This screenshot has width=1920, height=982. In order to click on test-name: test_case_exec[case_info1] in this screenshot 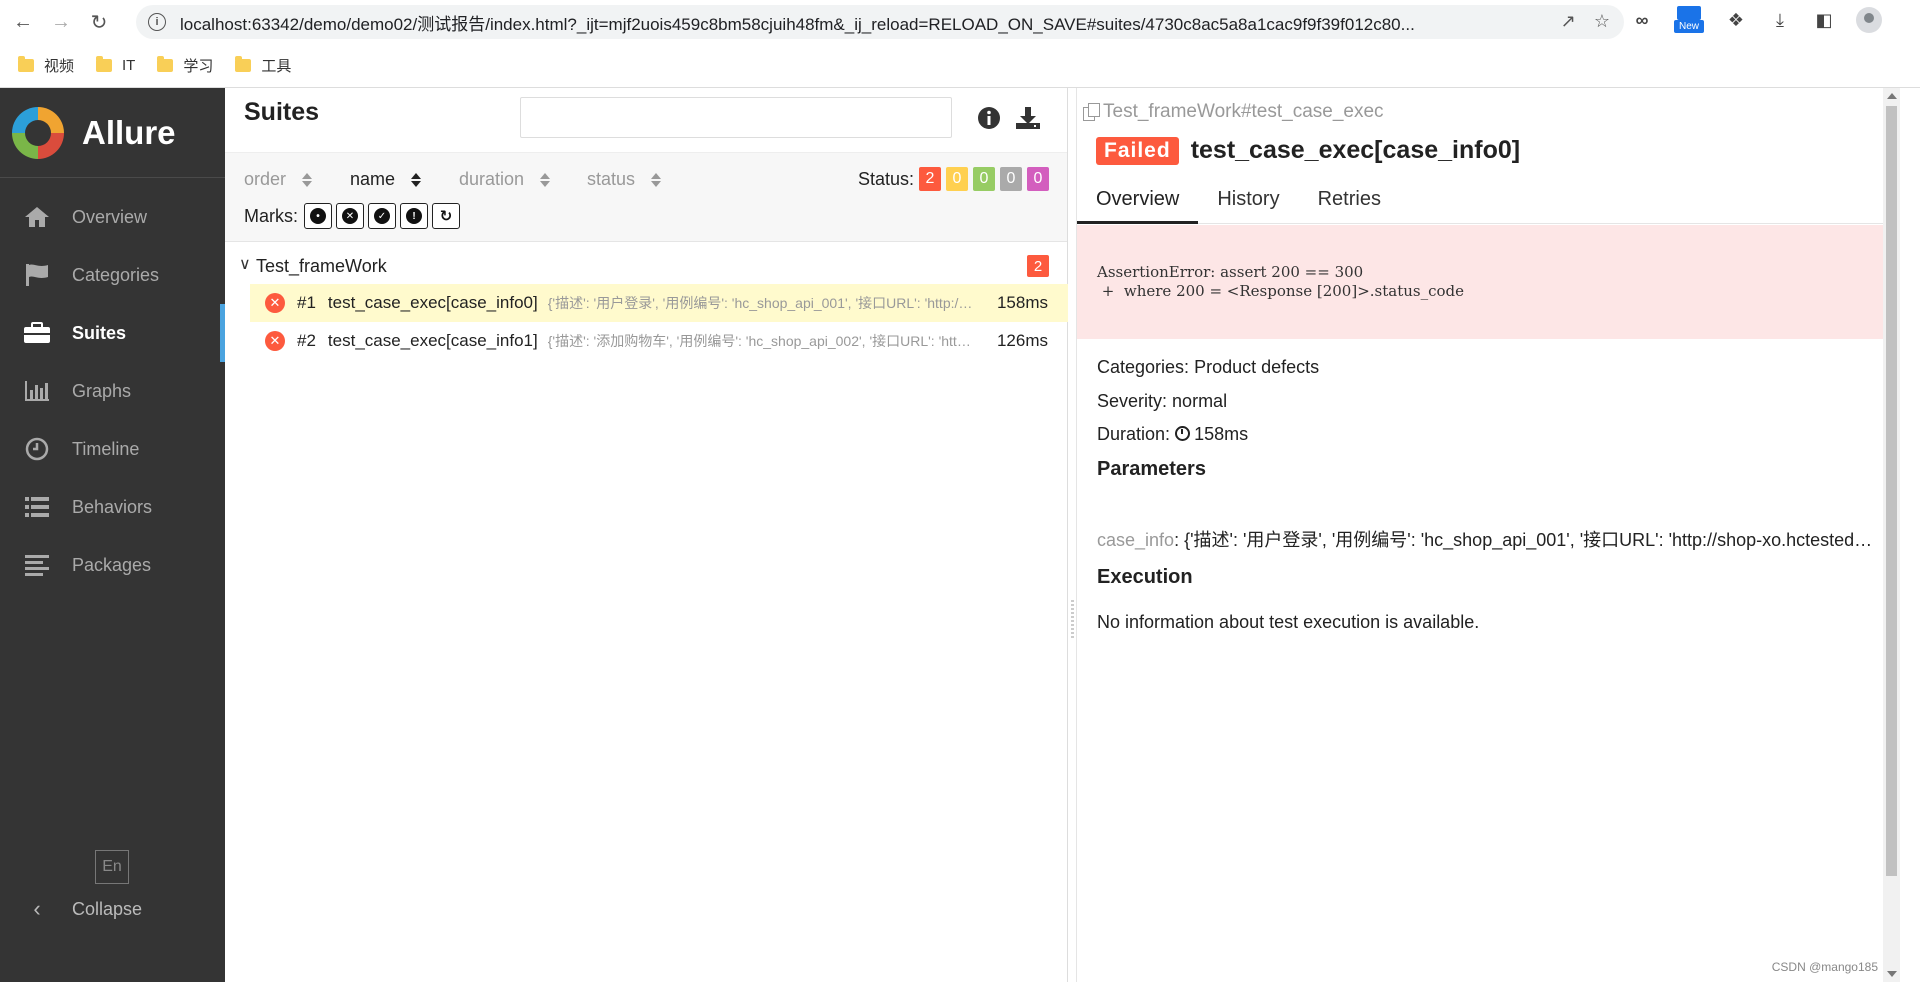, I will do `click(432, 340)`.